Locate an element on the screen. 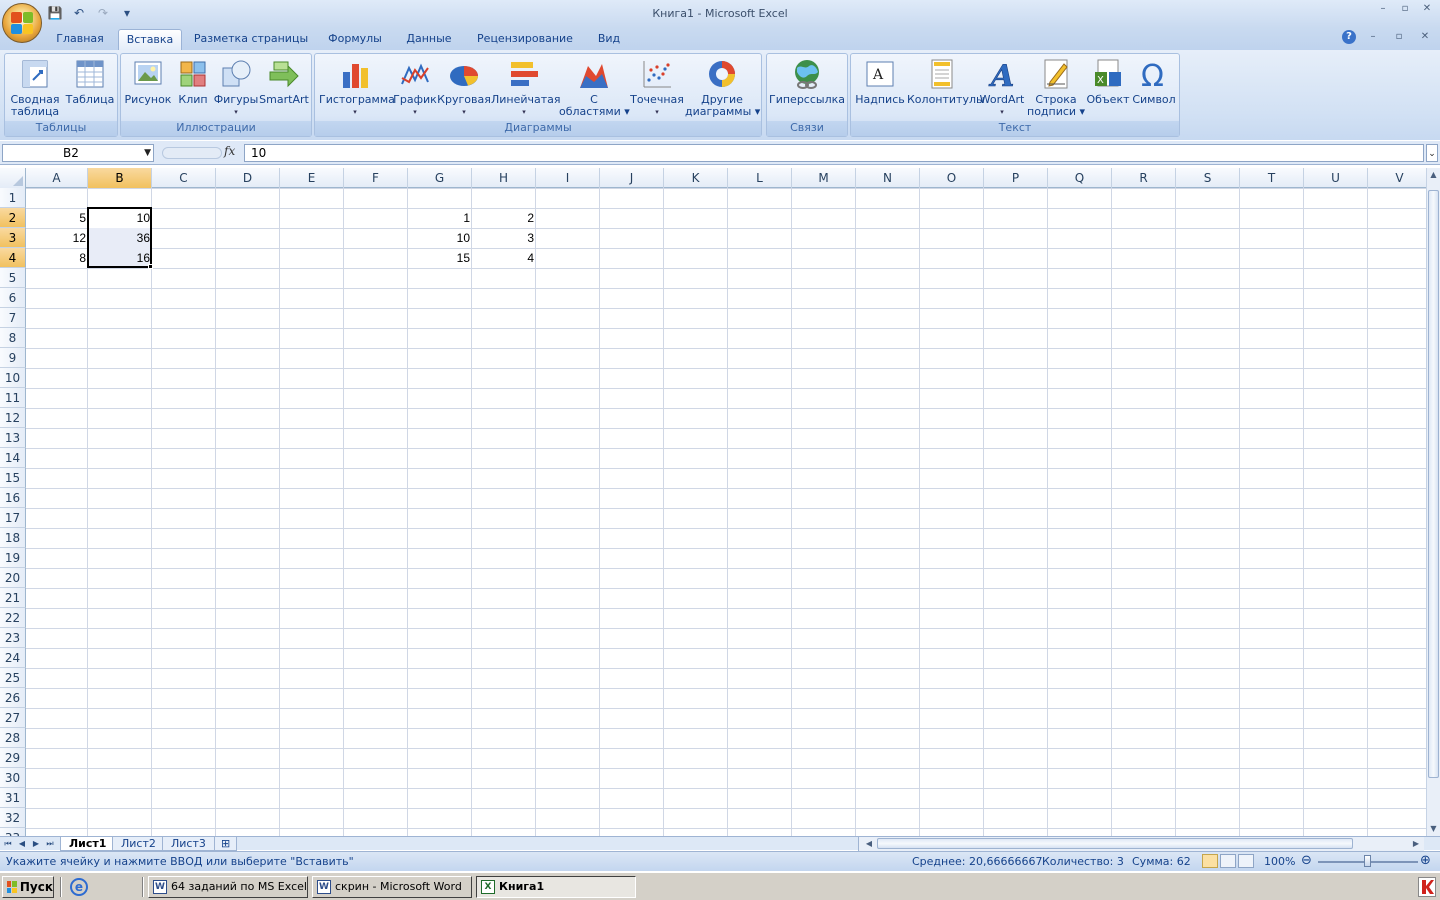 The width and height of the screenshot is (1440, 900). row-header-30: 30 is located at coordinates (13, 778).